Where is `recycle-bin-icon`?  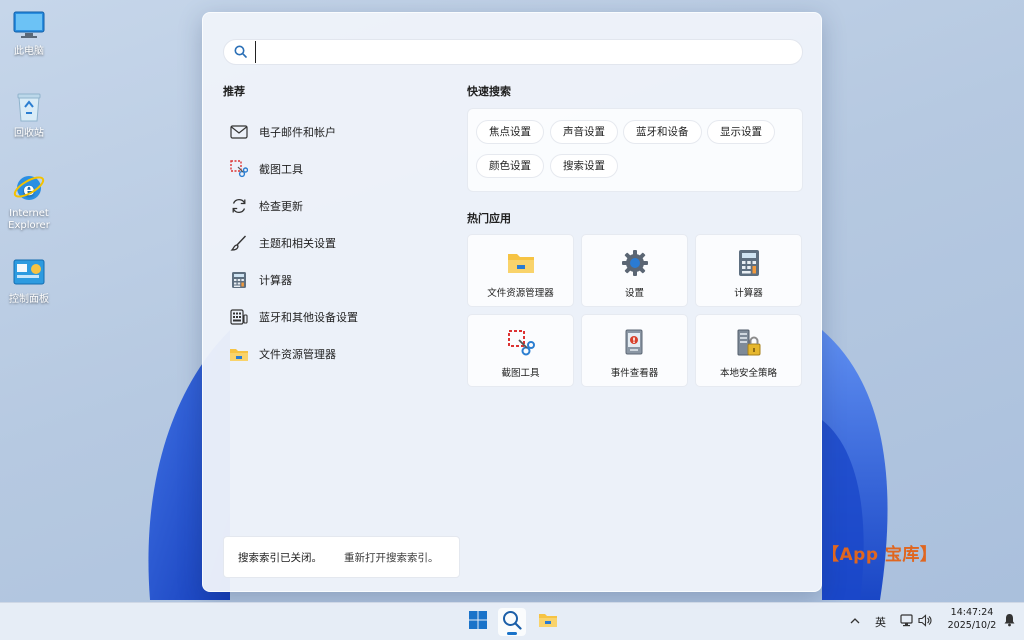 recycle-bin-icon is located at coordinates (29, 107).